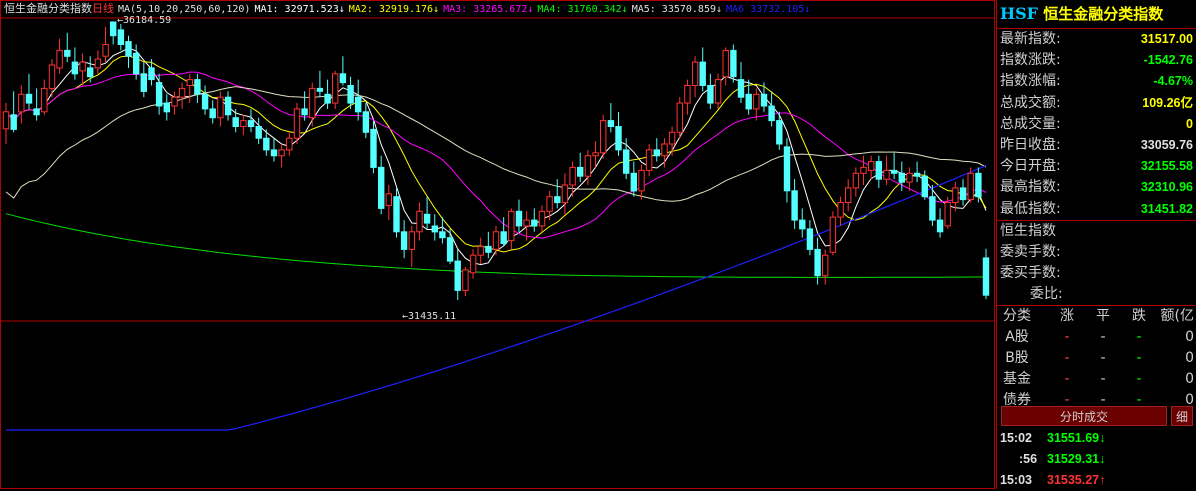 Image resolution: width=1196 pixels, height=491 pixels. I want to click on trade-row: :56 31529.31↓, so click(1096, 459).